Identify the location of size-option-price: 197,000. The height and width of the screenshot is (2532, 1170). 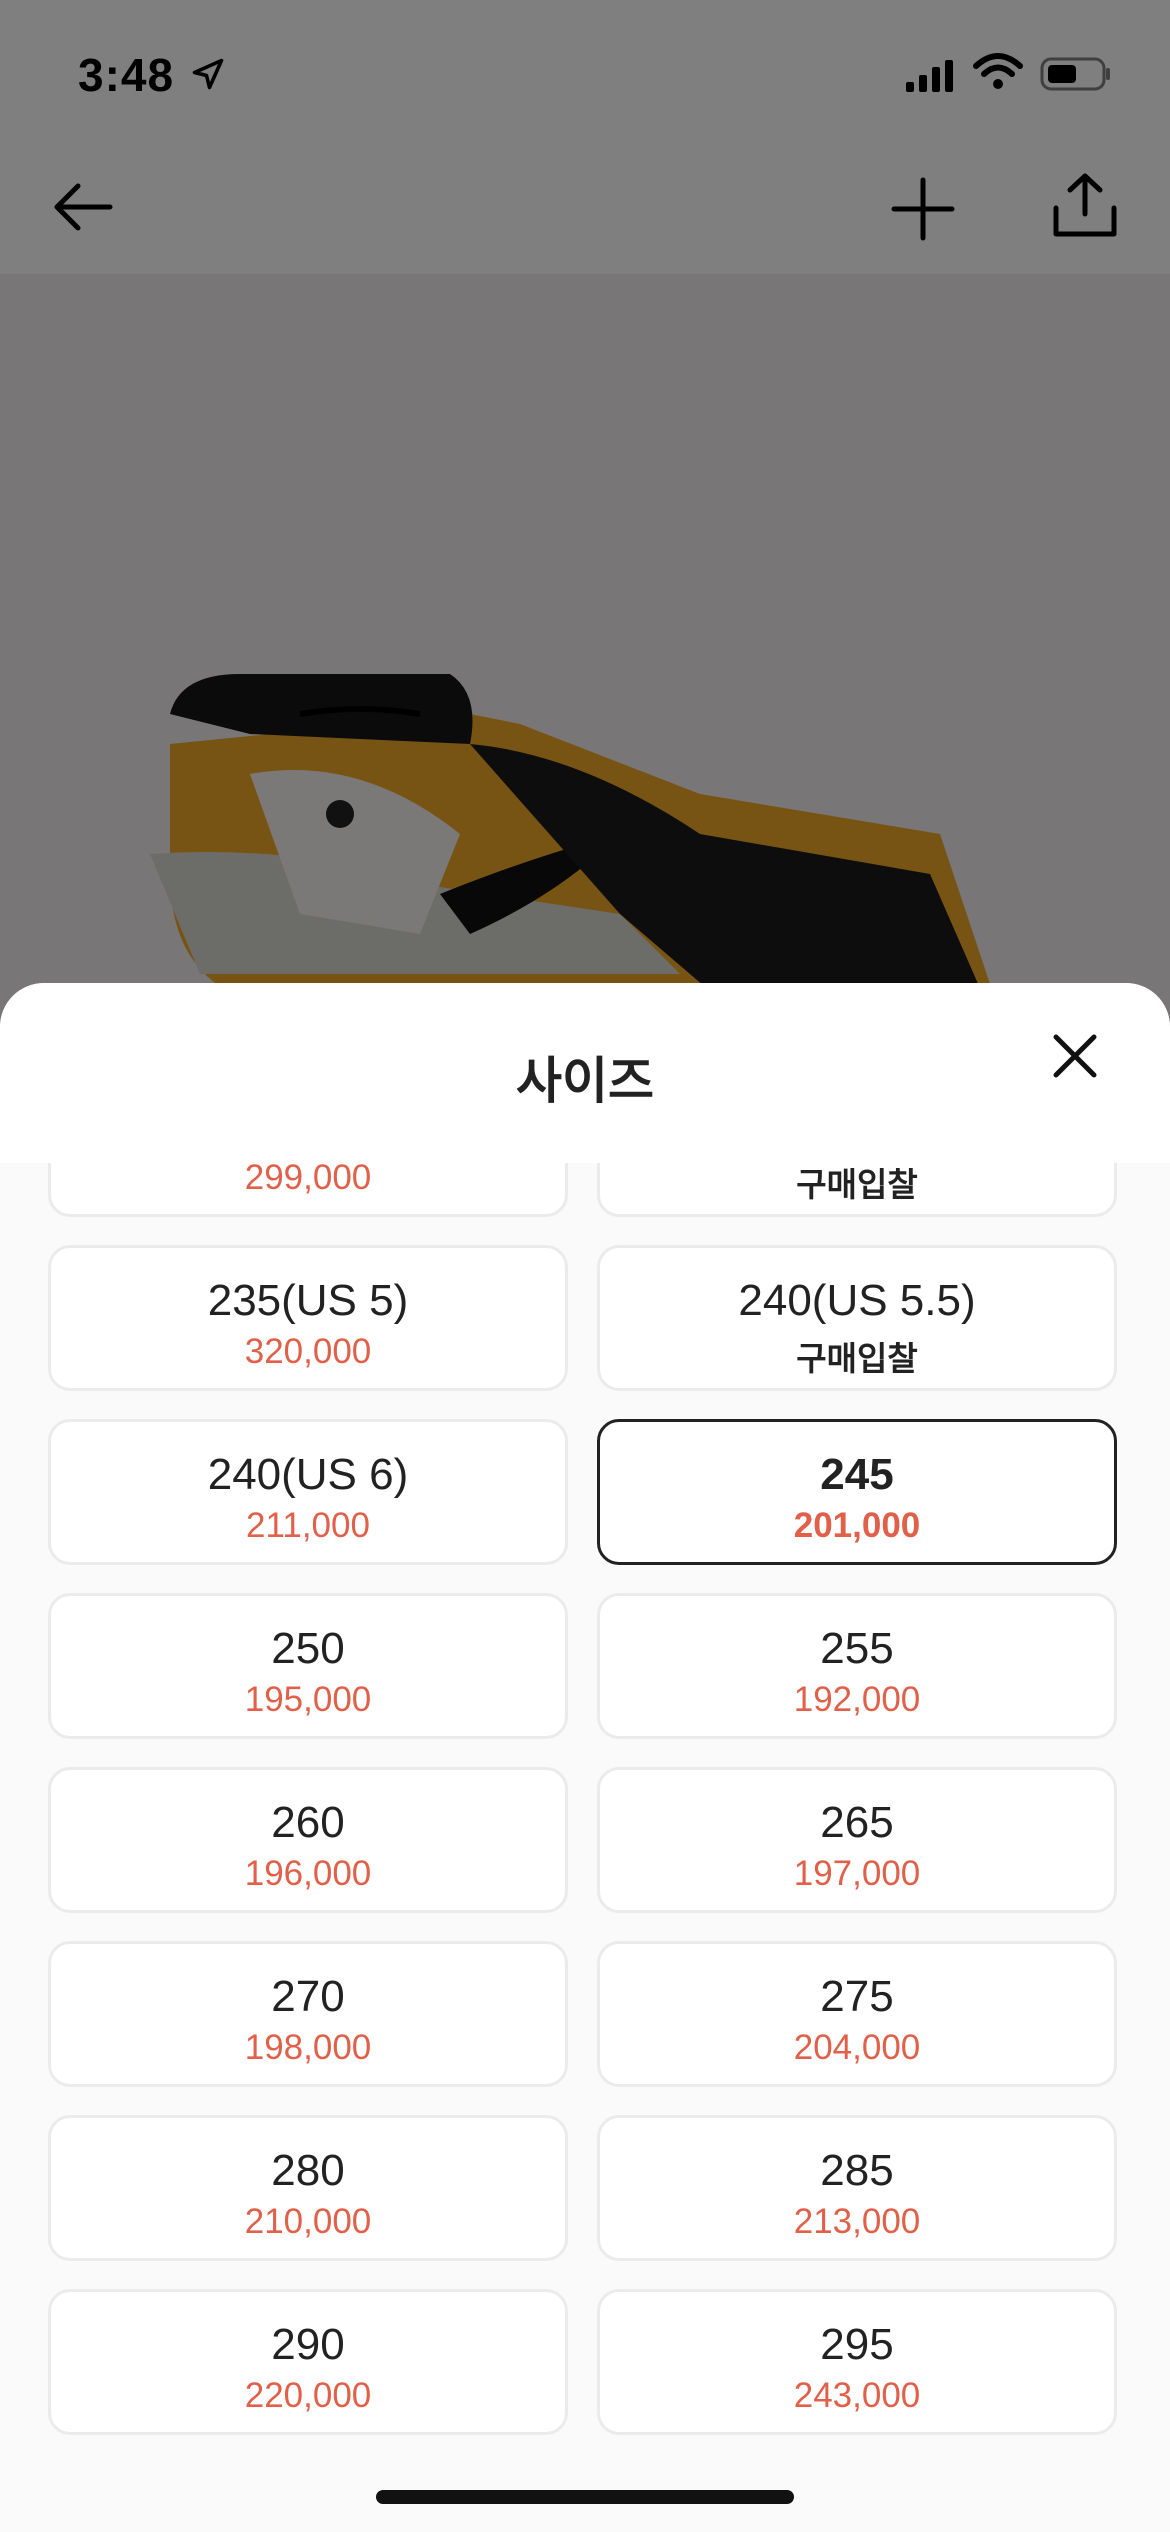
(857, 1873).